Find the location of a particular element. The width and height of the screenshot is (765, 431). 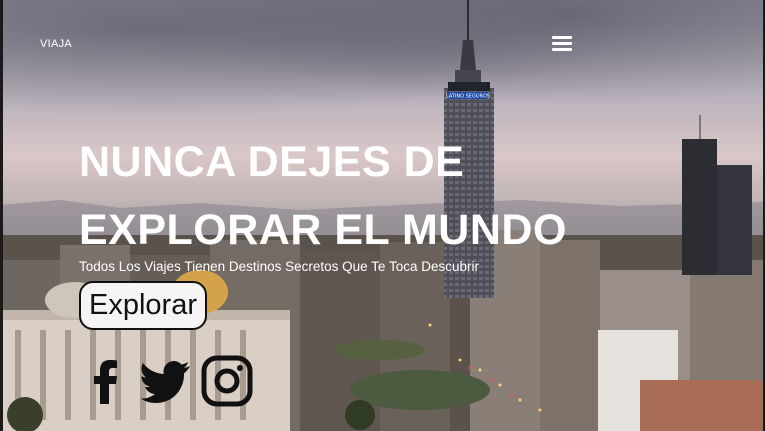

hamburger-menu-icon is located at coordinates (562, 44).